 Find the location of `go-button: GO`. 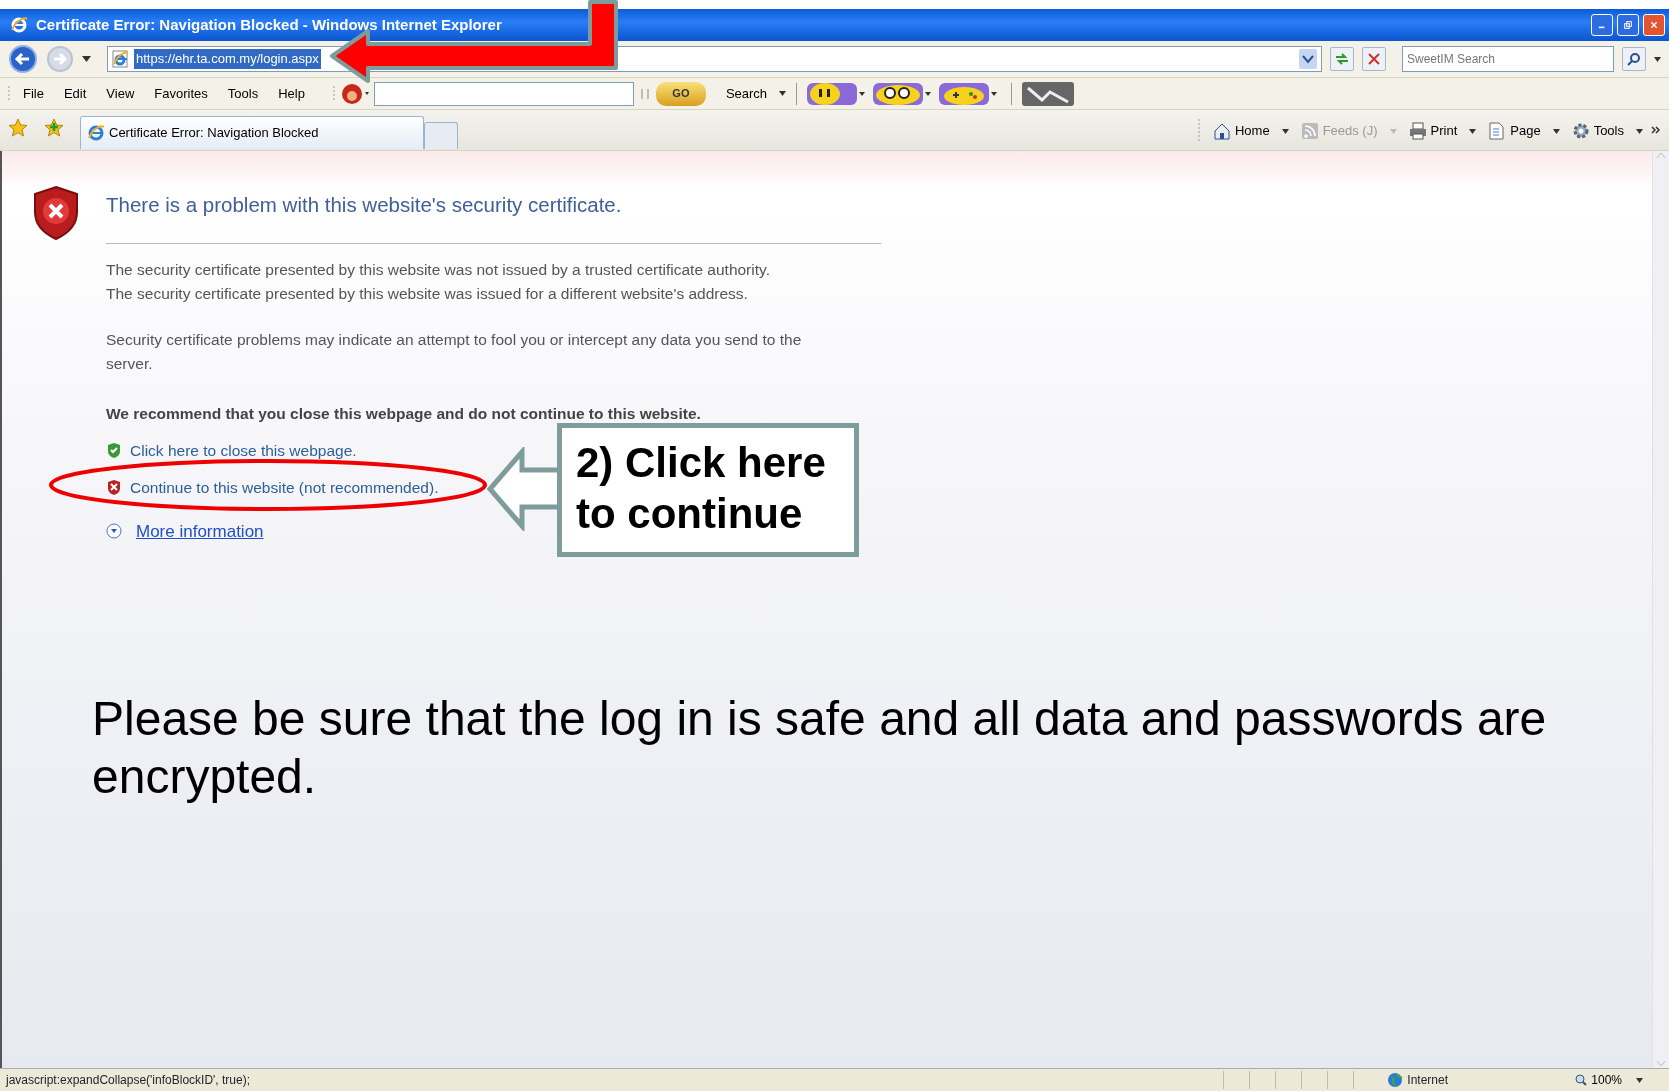

go-button: GO is located at coordinates (680, 93).